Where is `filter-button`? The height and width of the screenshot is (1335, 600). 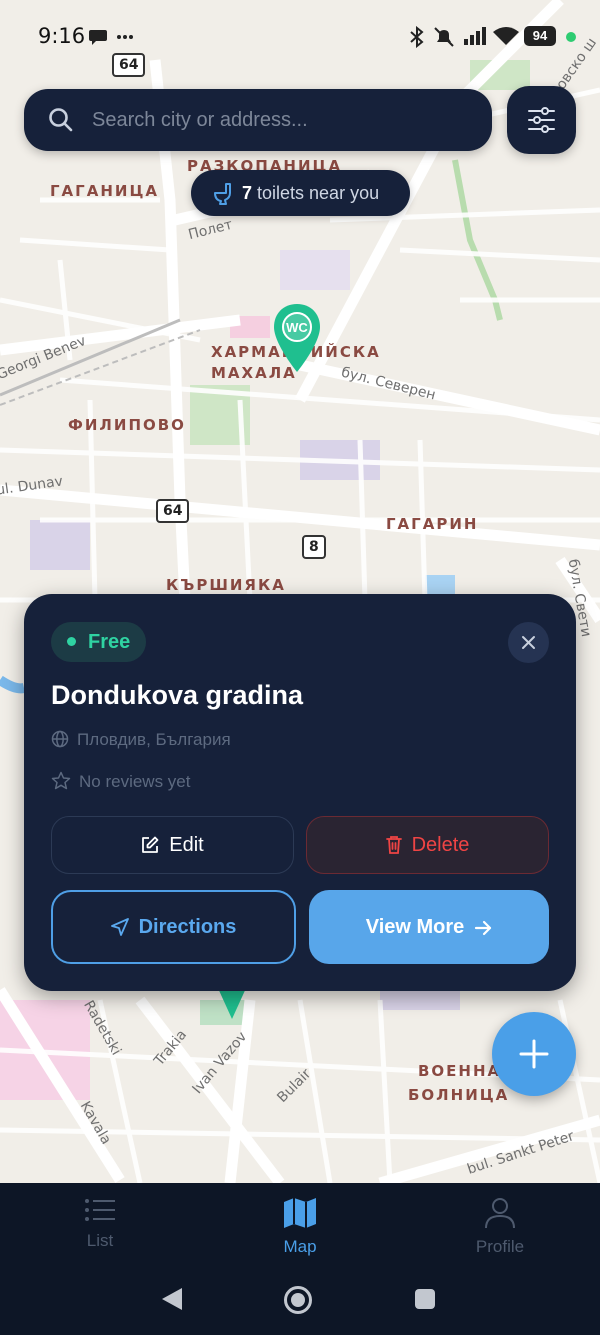 filter-button is located at coordinates (541, 120).